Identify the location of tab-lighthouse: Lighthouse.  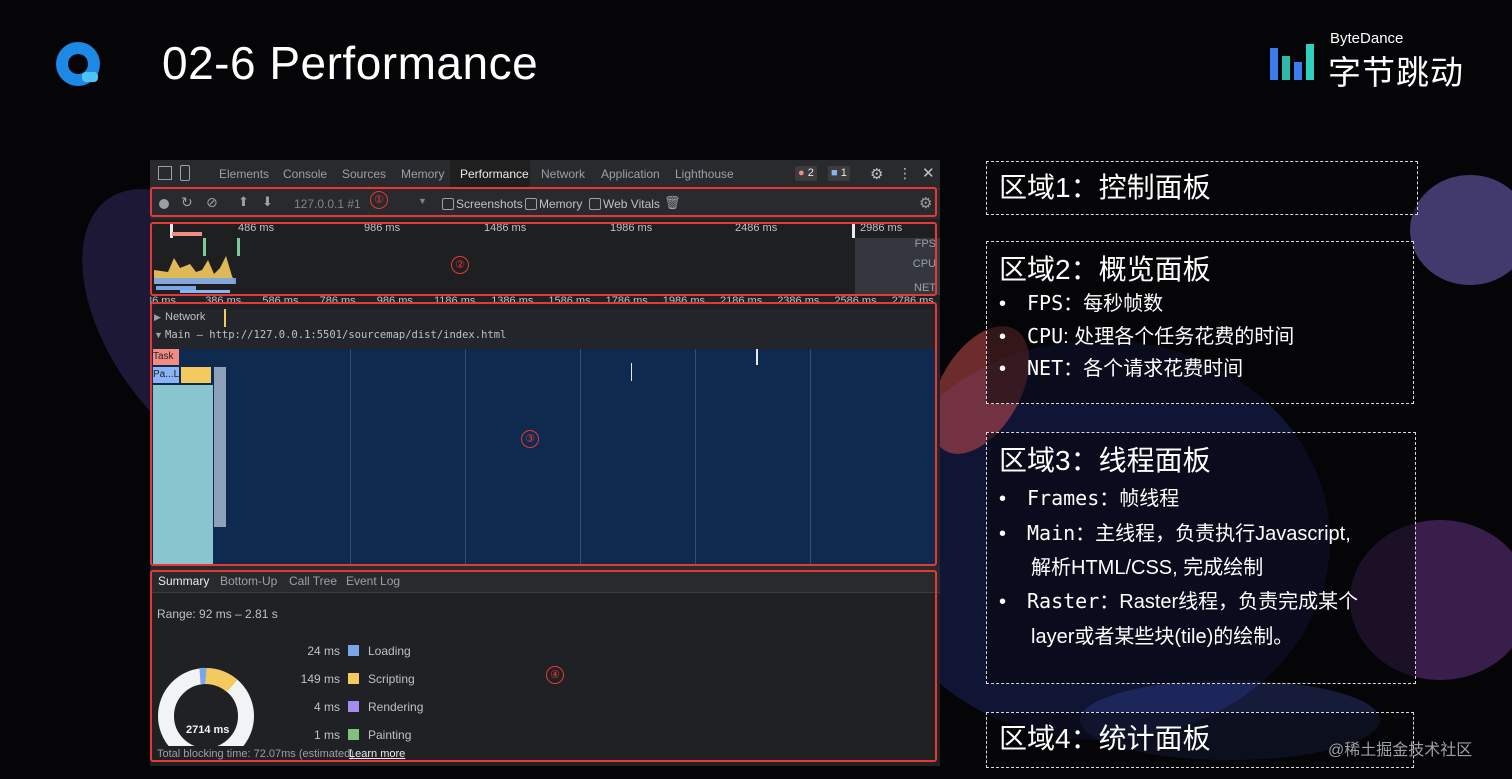
(704, 174).